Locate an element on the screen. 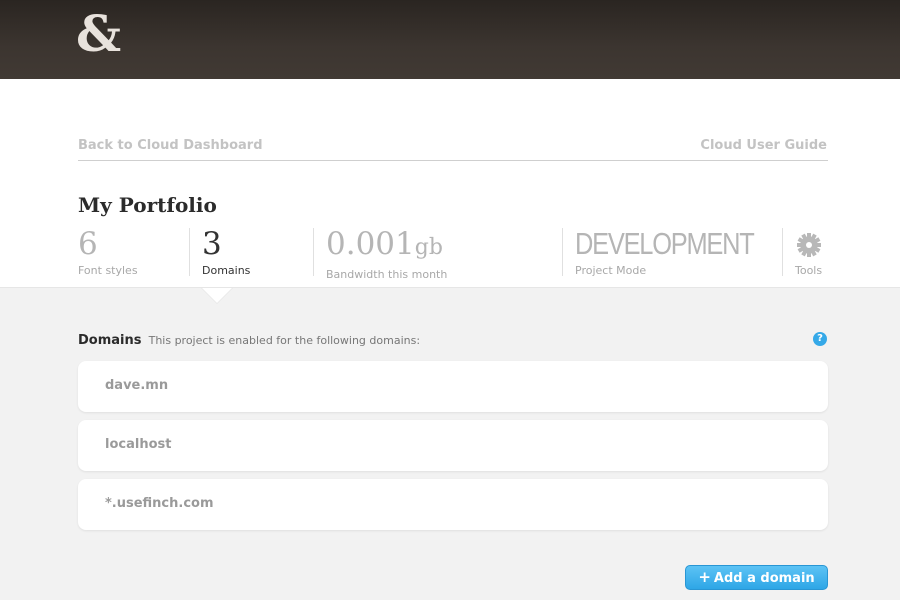 The height and width of the screenshot is (600, 900). domain-row: localhost is located at coordinates (453, 445).